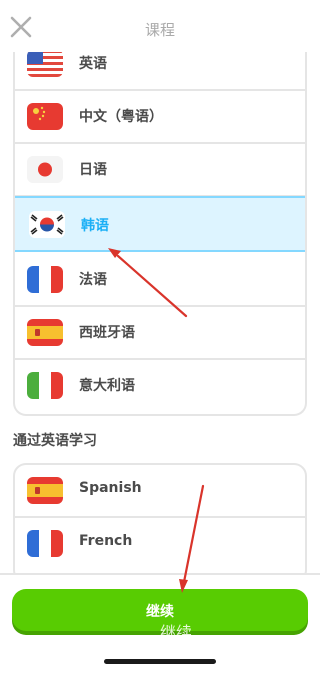 The width and height of the screenshot is (320, 675). I want to click on list-item-french: 法语, so click(160, 280).